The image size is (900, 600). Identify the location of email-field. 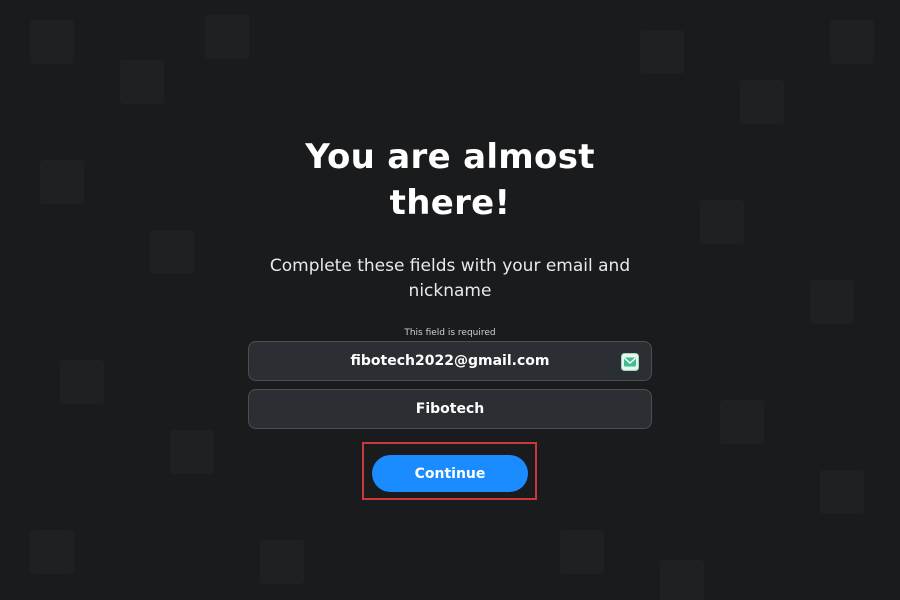
(450, 361).